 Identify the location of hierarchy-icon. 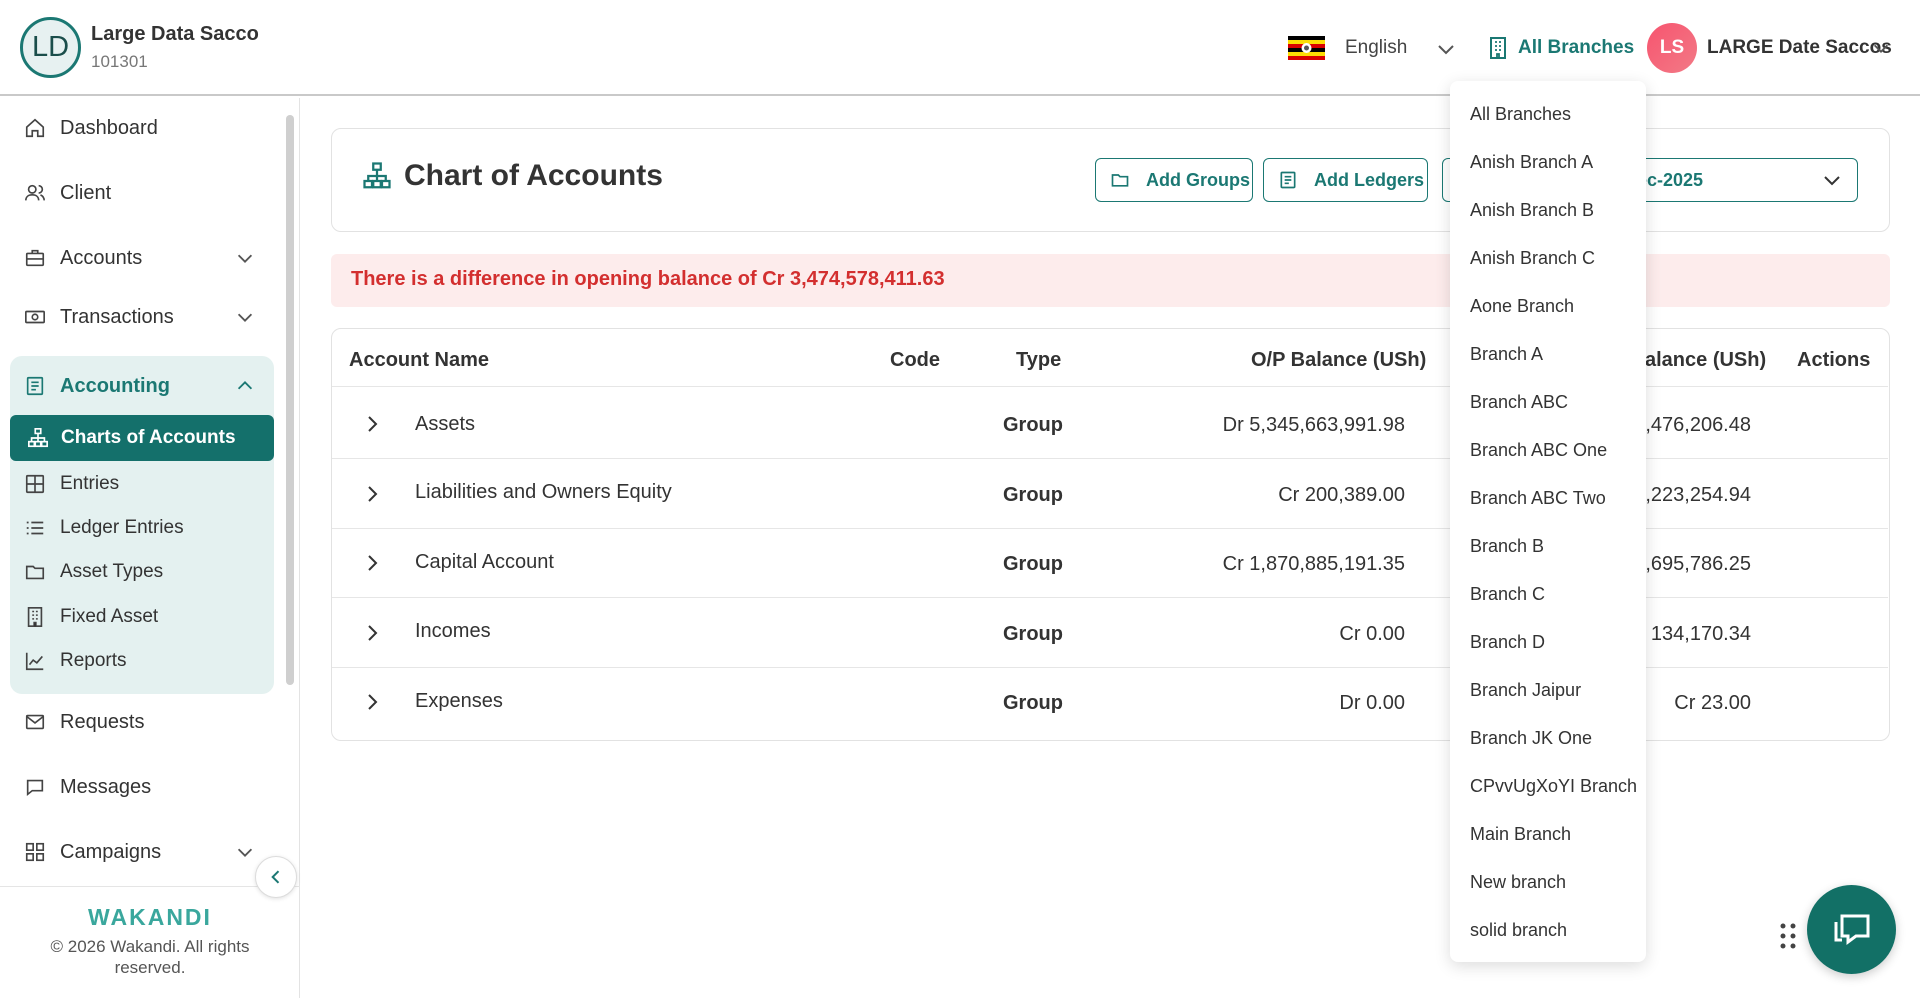
(38, 438).